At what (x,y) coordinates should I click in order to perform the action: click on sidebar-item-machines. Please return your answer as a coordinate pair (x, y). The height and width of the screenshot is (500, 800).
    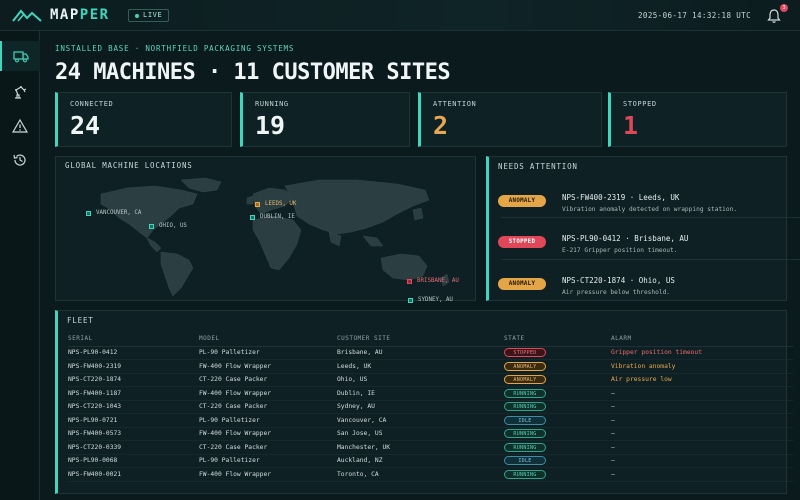
    Looking at the image, I should click on (20, 92).